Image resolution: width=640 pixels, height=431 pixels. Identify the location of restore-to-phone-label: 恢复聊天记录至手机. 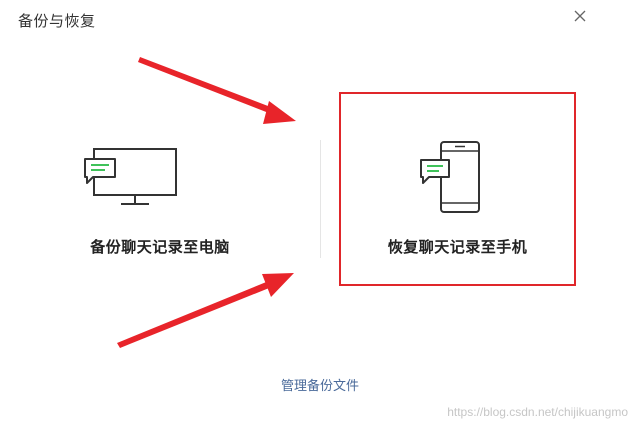
(457, 247).